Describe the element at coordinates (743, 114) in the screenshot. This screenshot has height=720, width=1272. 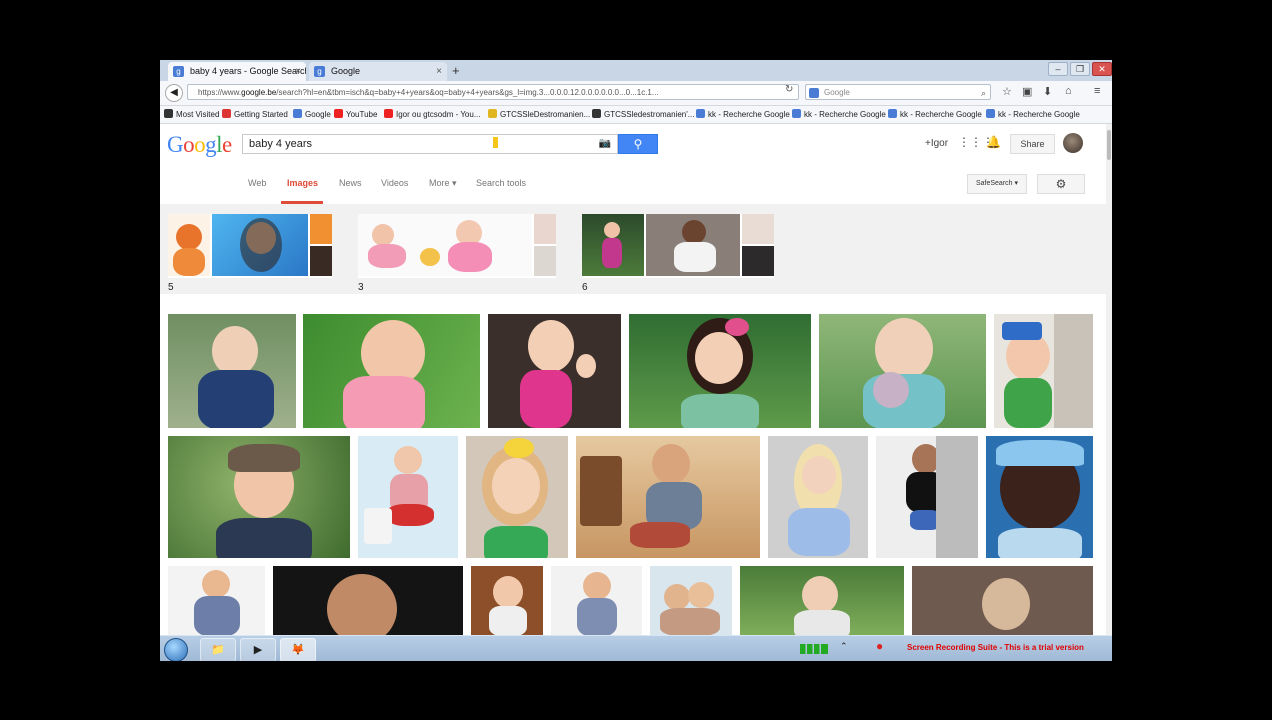
I see `bookmark-kk-1: kk - Recherche Google` at that location.